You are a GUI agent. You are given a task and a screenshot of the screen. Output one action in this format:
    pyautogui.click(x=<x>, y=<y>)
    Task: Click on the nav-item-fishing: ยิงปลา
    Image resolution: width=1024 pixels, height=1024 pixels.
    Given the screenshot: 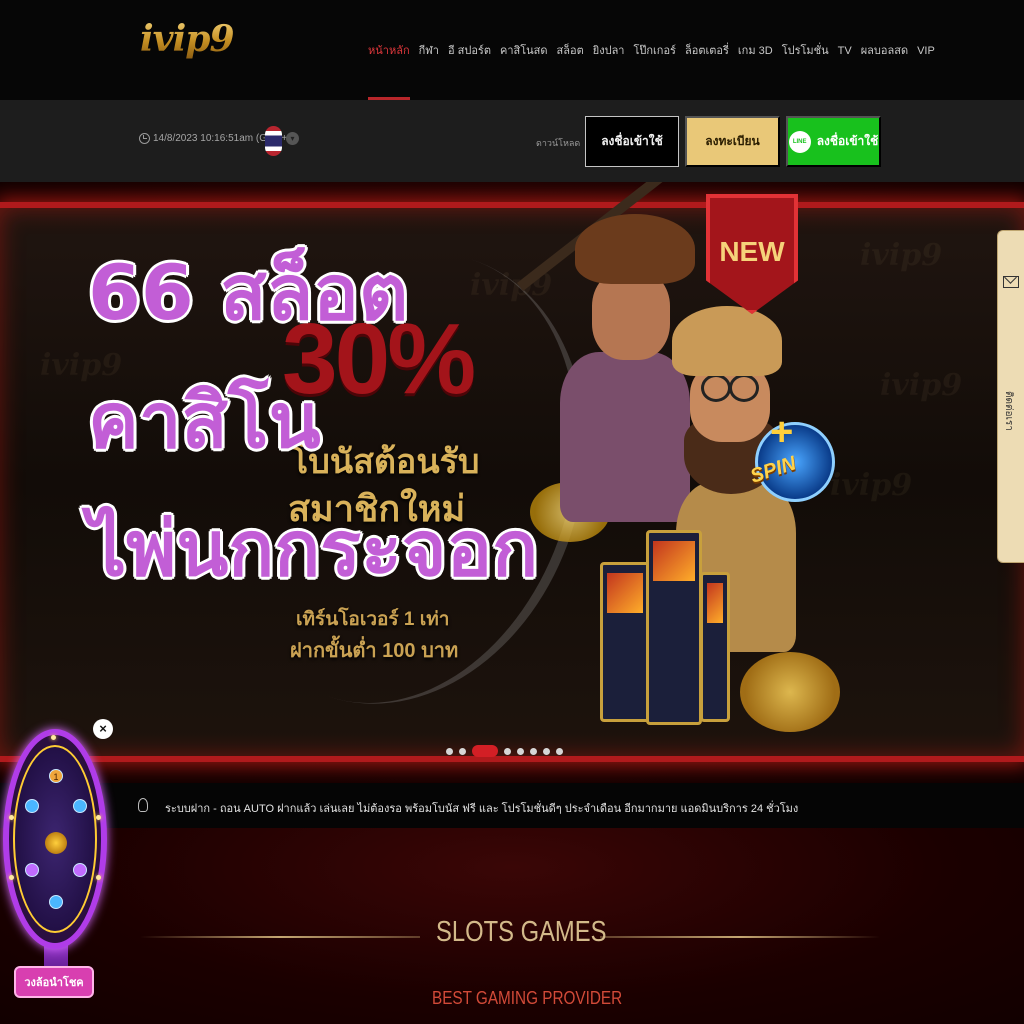 What is the action you would take?
    pyautogui.click(x=609, y=50)
    